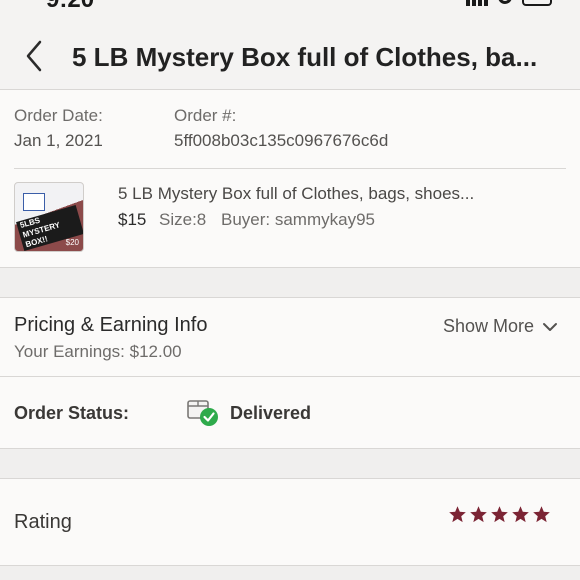 The image size is (580, 580). I want to click on rating-stars, so click(499, 514).